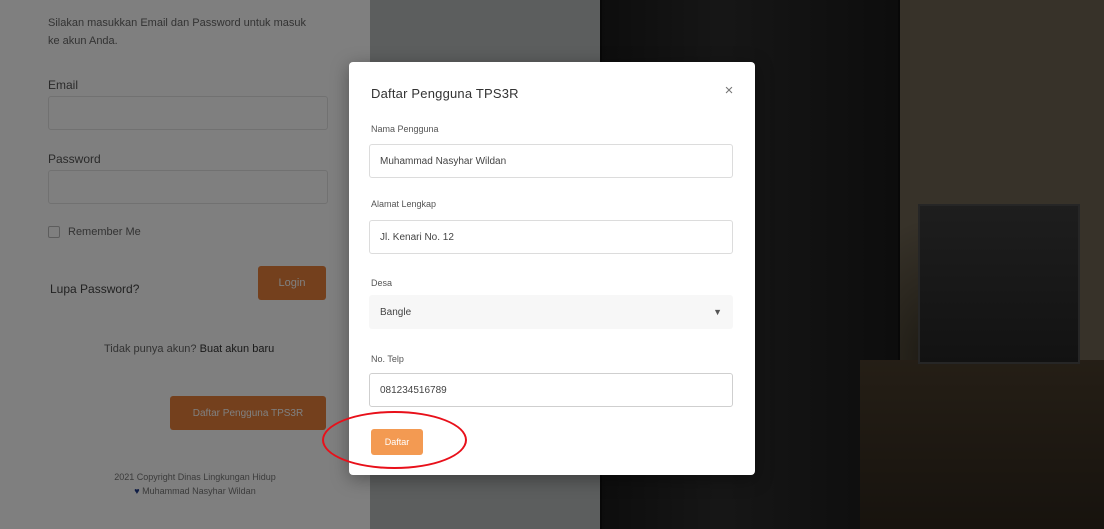 The height and width of the screenshot is (529, 1104). What do you see at coordinates (551, 161) in the screenshot?
I see `name-field: Muhammad Nasyhar Wildan` at bounding box center [551, 161].